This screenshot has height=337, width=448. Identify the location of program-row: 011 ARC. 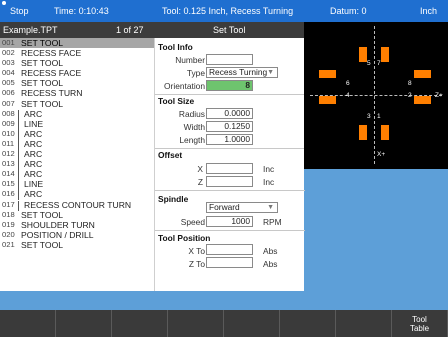
(77, 144).